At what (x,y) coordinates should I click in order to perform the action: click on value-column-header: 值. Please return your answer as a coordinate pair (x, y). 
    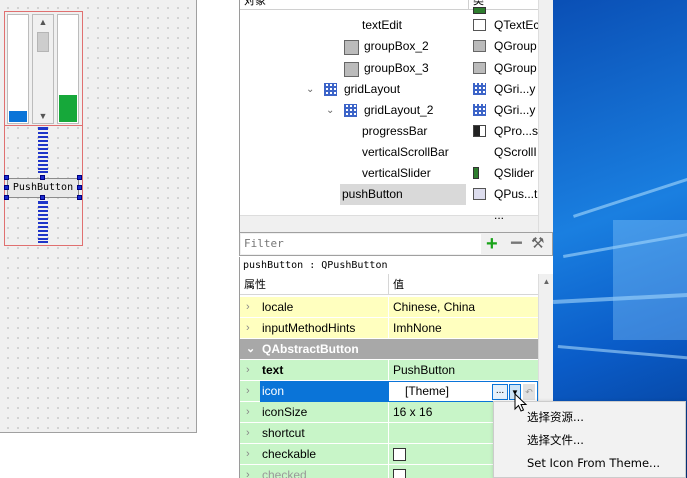
    Looking at the image, I should click on (398, 284).